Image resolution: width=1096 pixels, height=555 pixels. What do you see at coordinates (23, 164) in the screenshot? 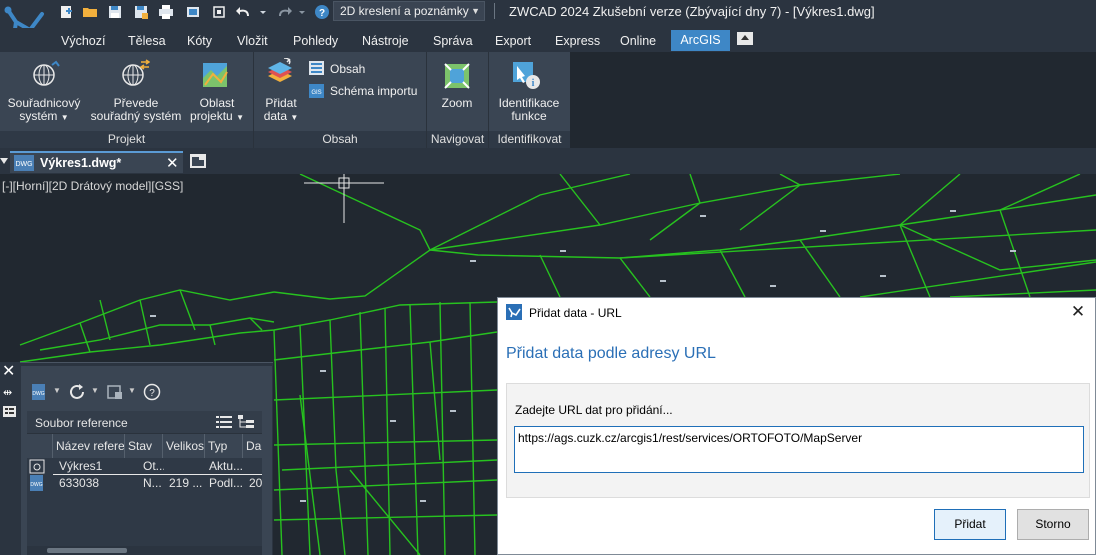
I see `svg-text: DWG` at bounding box center [23, 164].